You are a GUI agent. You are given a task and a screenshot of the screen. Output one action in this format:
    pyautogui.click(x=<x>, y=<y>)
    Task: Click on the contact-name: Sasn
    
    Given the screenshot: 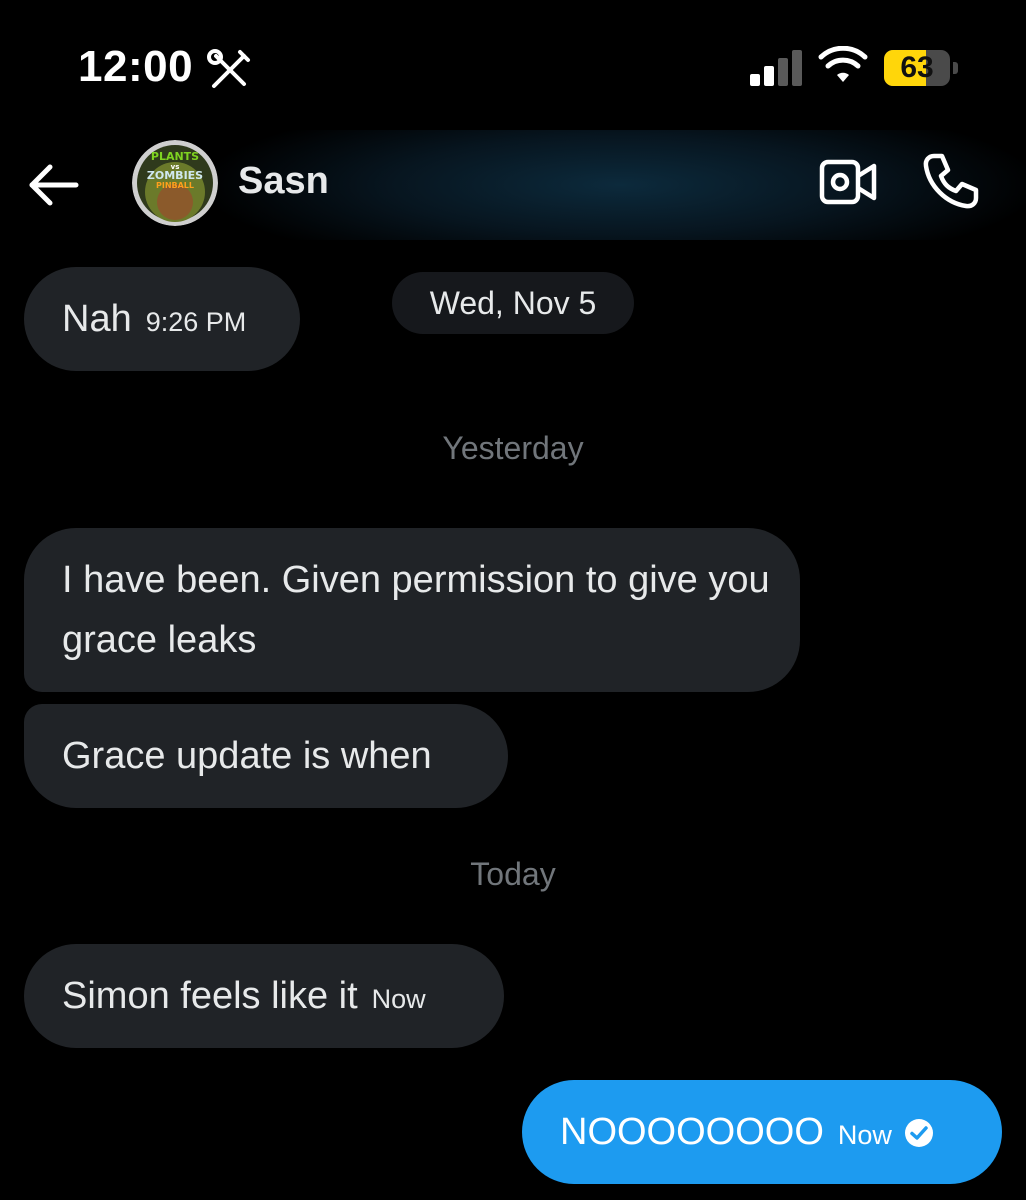 What is the action you would take?
    pyautogui.click(x=283, y=181)
    